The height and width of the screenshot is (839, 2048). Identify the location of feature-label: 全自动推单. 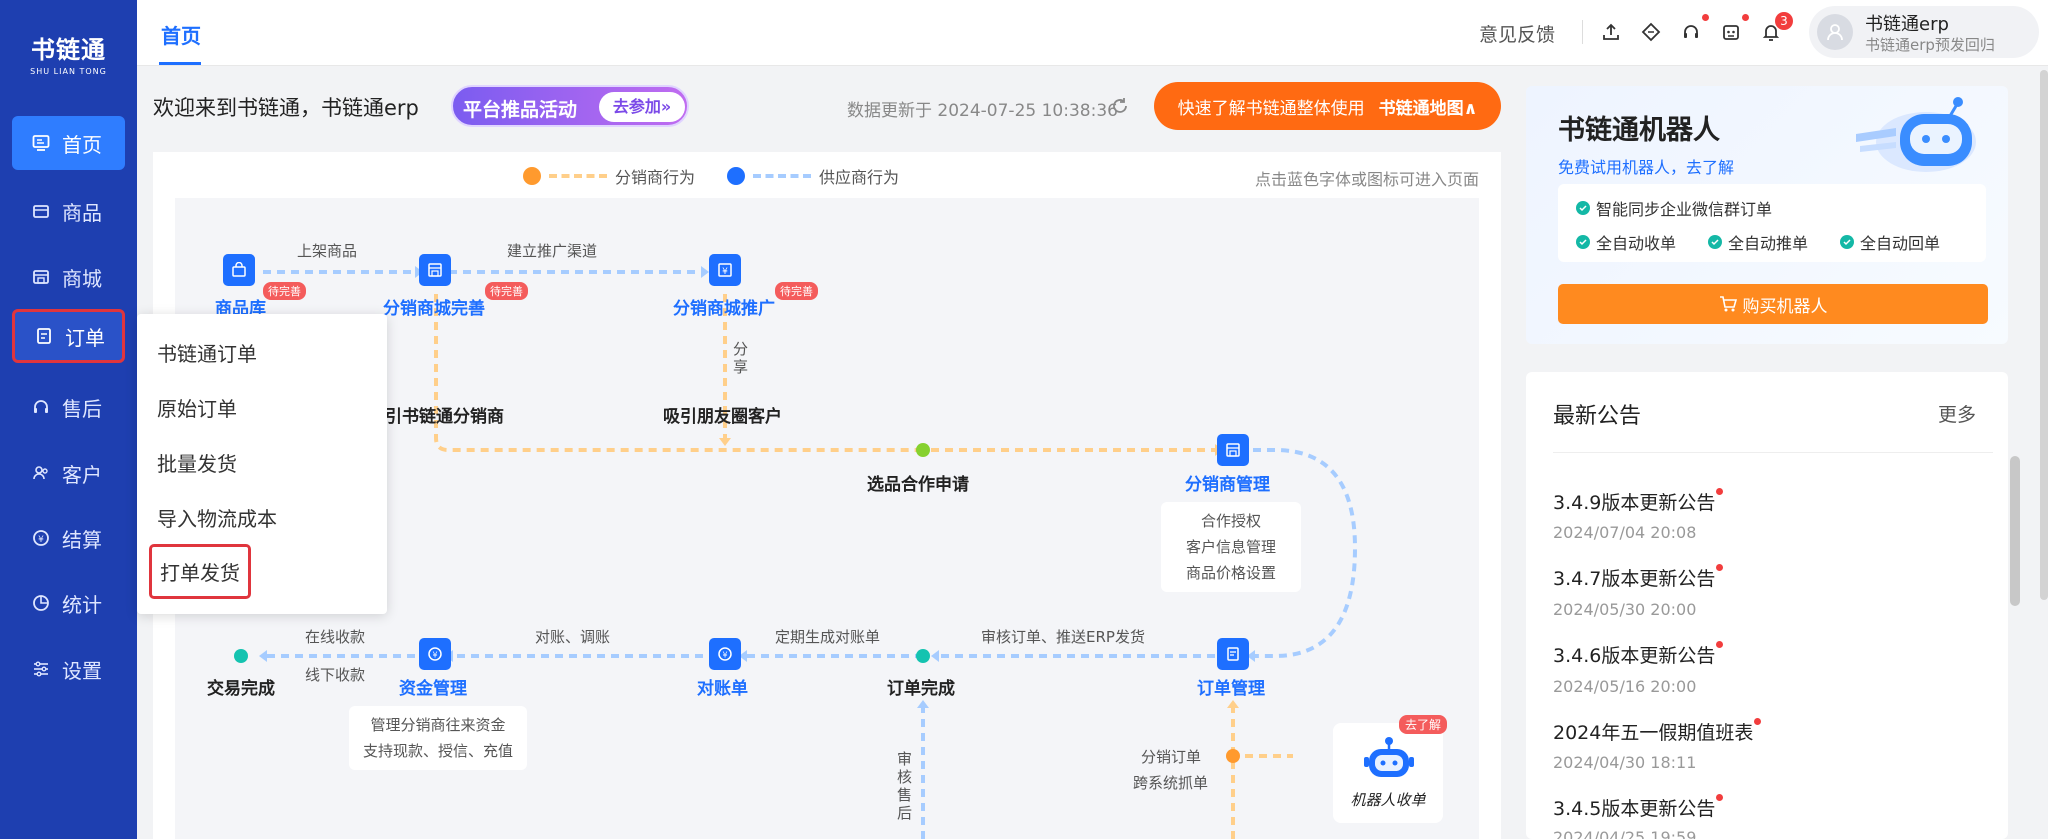
(1768, 243).